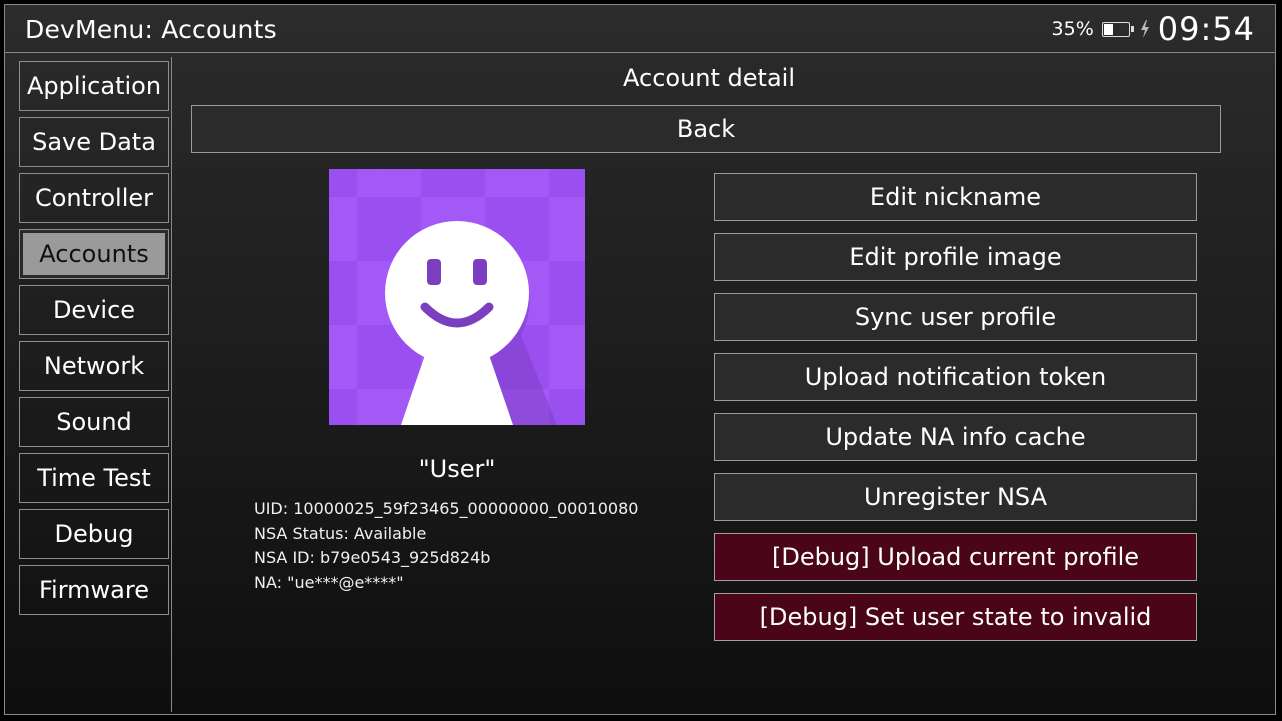  What do you see at coordinates (955, 557) in the screenshot?
I see `debug-upload-profile-button: [Debug] Upload current profile` at bounding box center [955, 557].